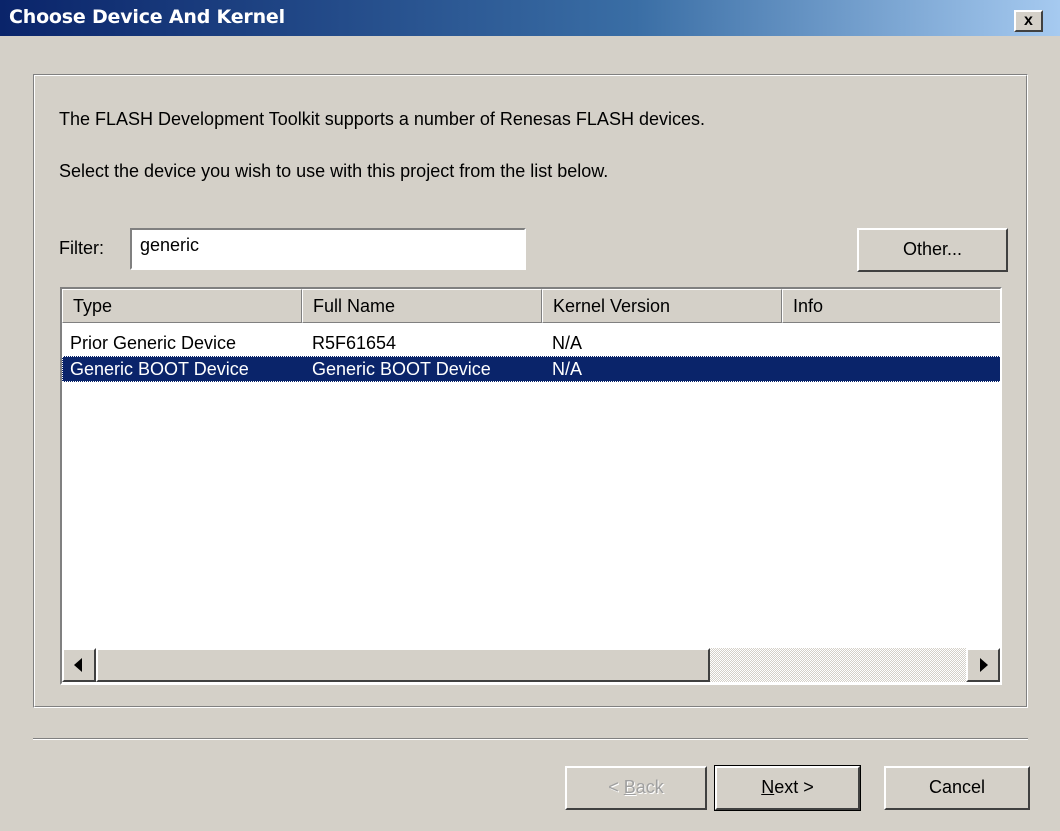  I want to click on scrollbar-thumb, so click(403, 665).